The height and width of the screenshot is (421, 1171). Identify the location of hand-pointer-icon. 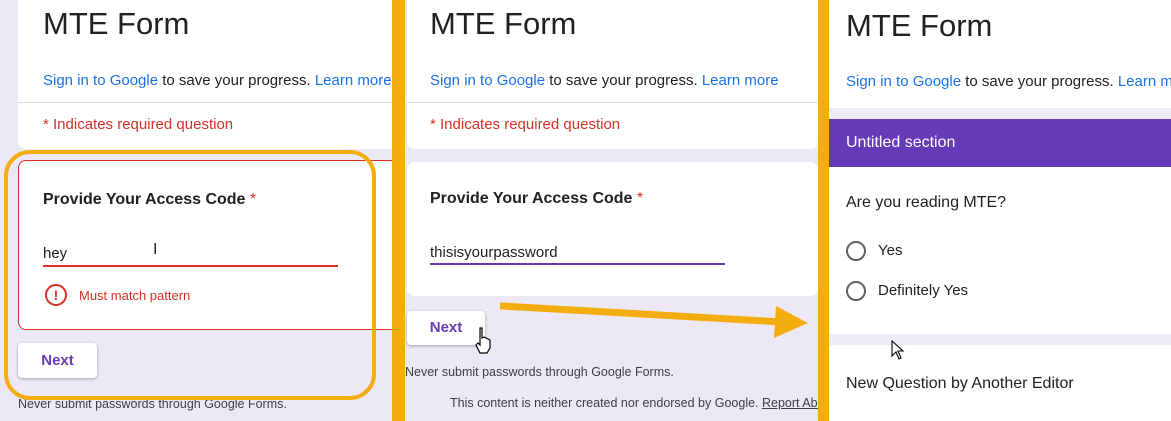
(484, 340).